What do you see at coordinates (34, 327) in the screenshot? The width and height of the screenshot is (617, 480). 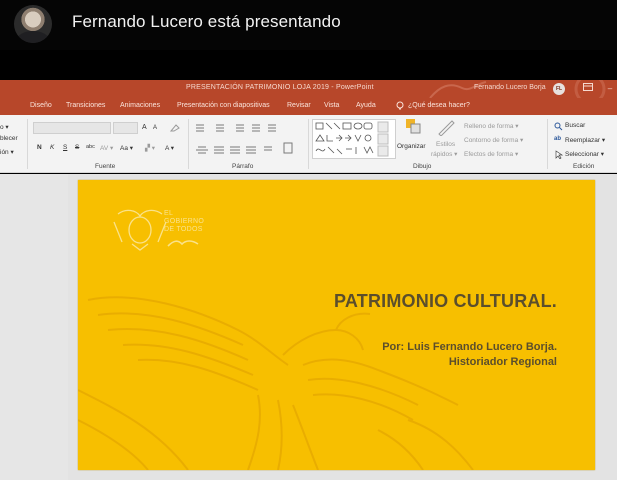 I see `thumbnail-pane` at bounding box center [34, 327].